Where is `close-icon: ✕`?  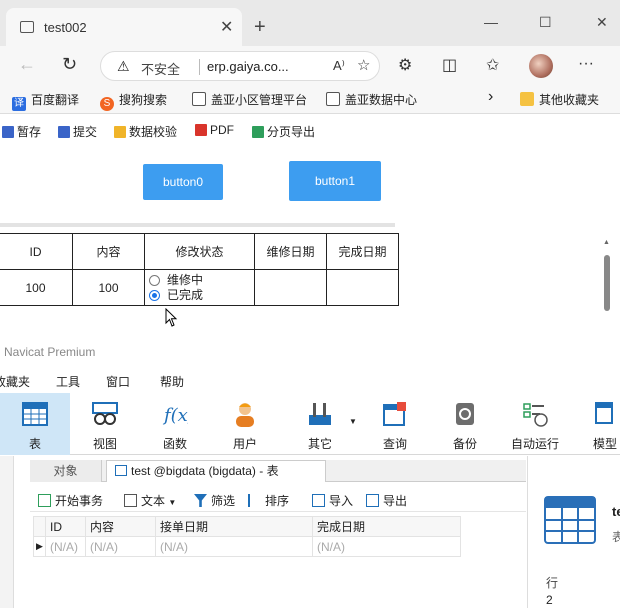
close-icon: ✕ is located at coordinates (226, 27).